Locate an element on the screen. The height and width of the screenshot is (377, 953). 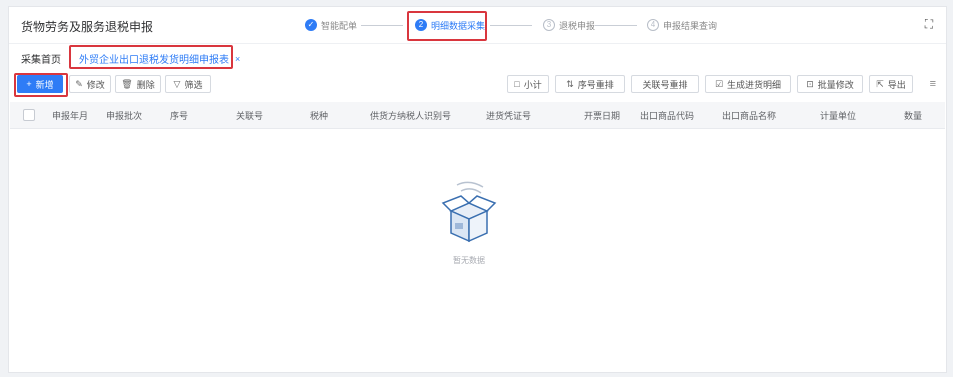
step-3: 3 退税申报 is located at coordinates (569, 25).